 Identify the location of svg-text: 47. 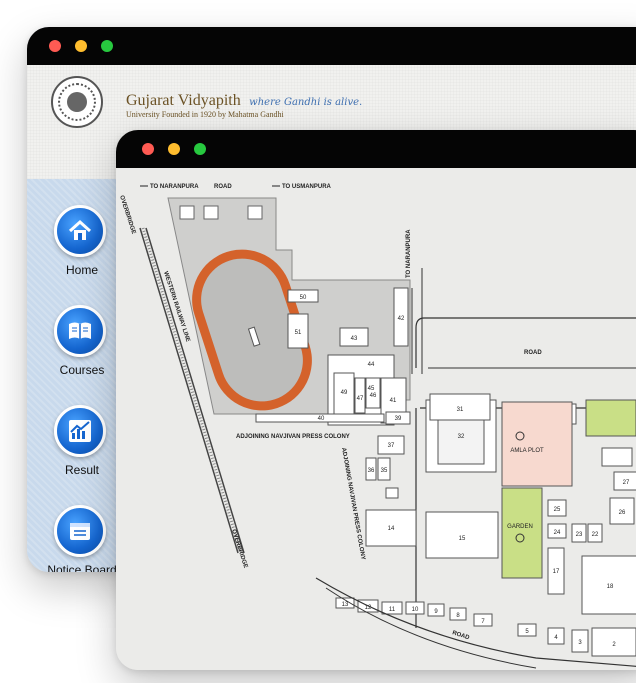
(360, 399).